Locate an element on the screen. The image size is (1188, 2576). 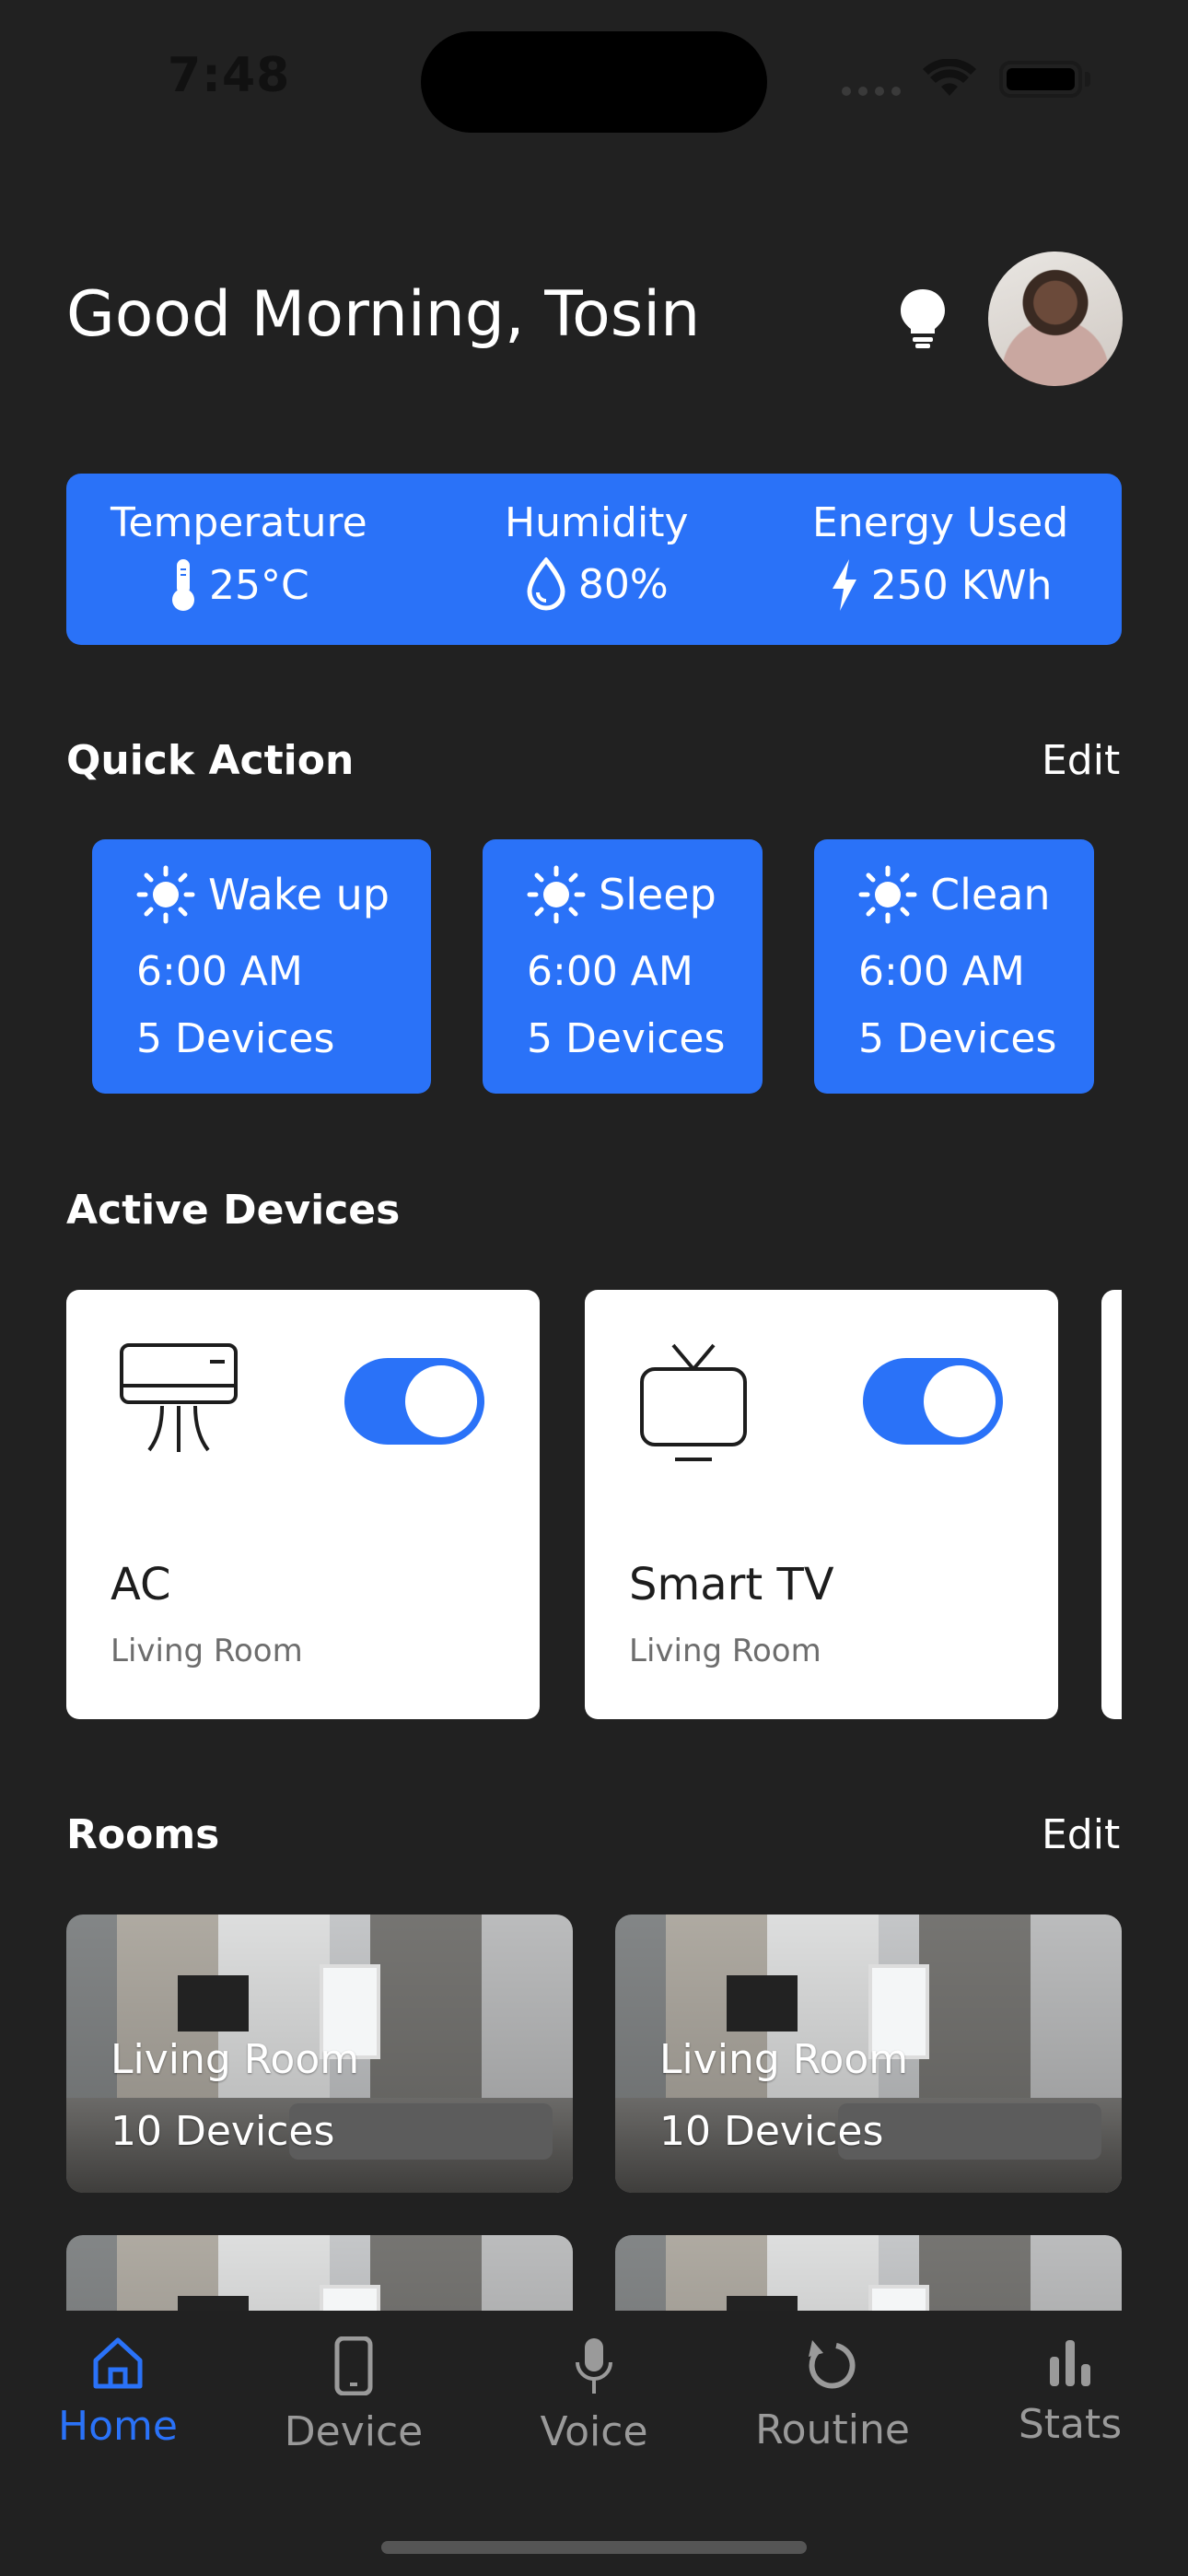
stat-energy: Energy Used 250 KWh is located at coordinates (940, 556).